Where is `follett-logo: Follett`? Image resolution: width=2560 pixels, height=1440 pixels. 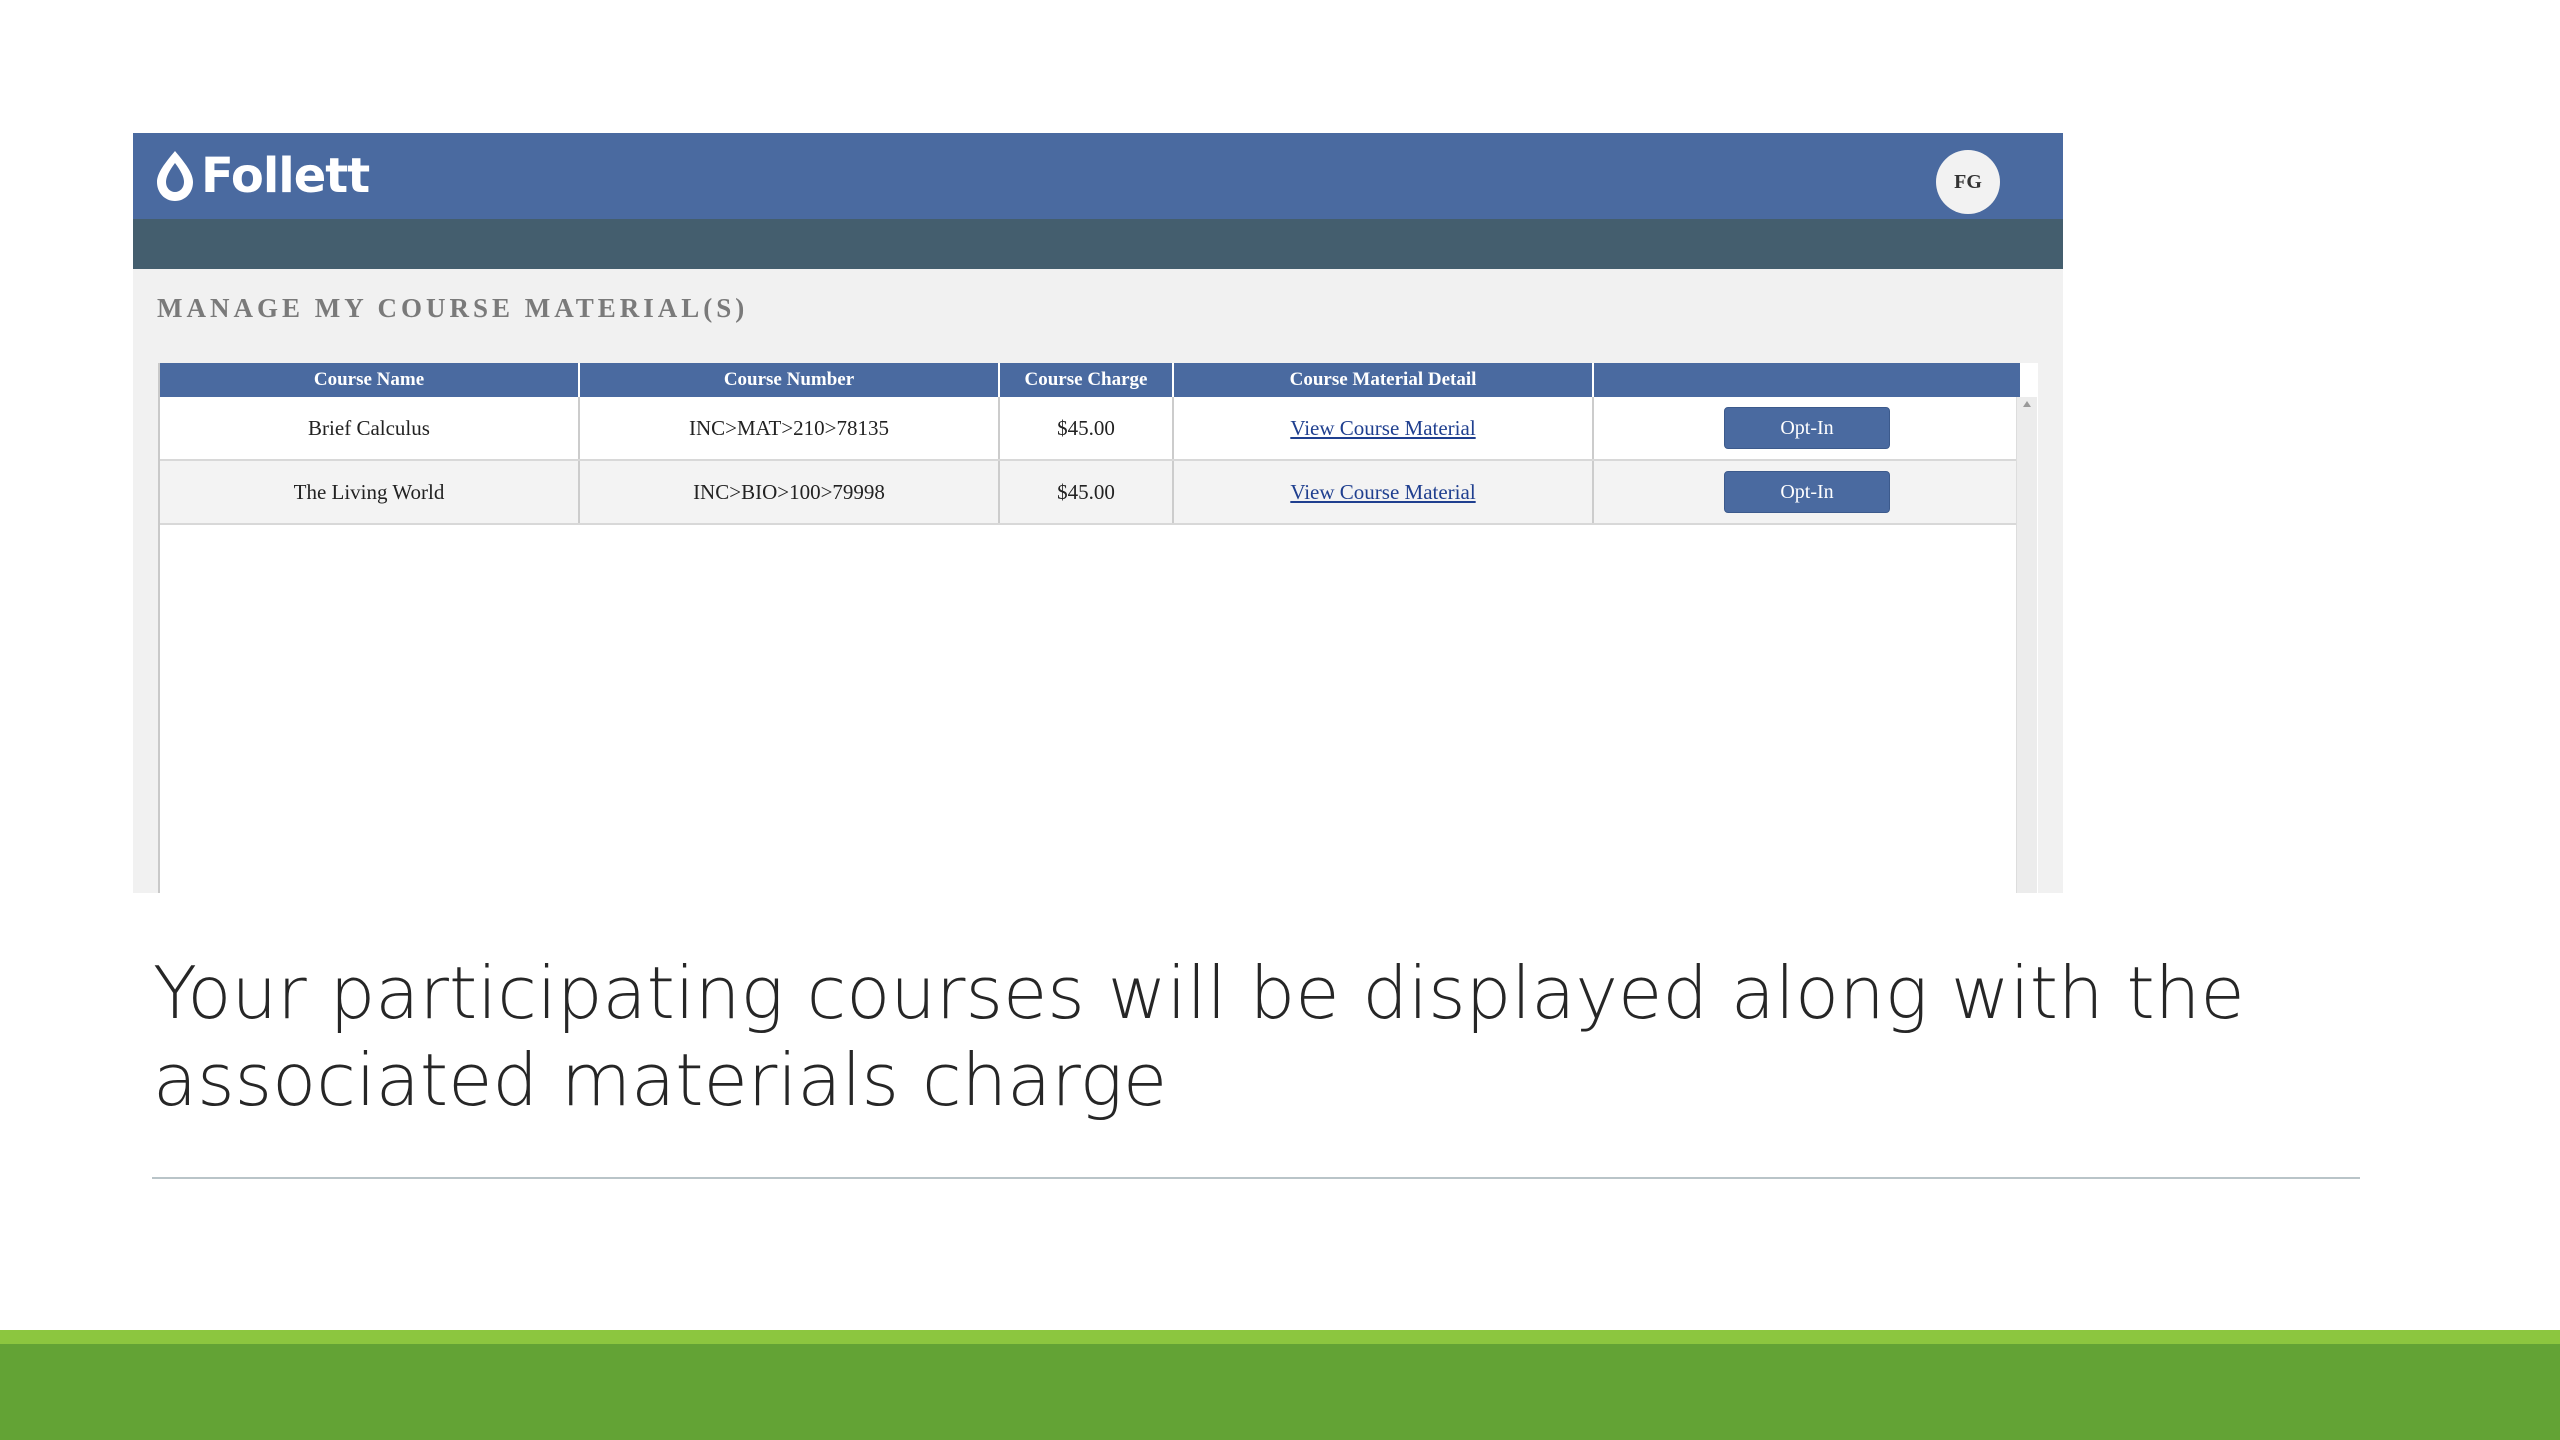
follett-logo: Follett is located at coordinates (262, 176).